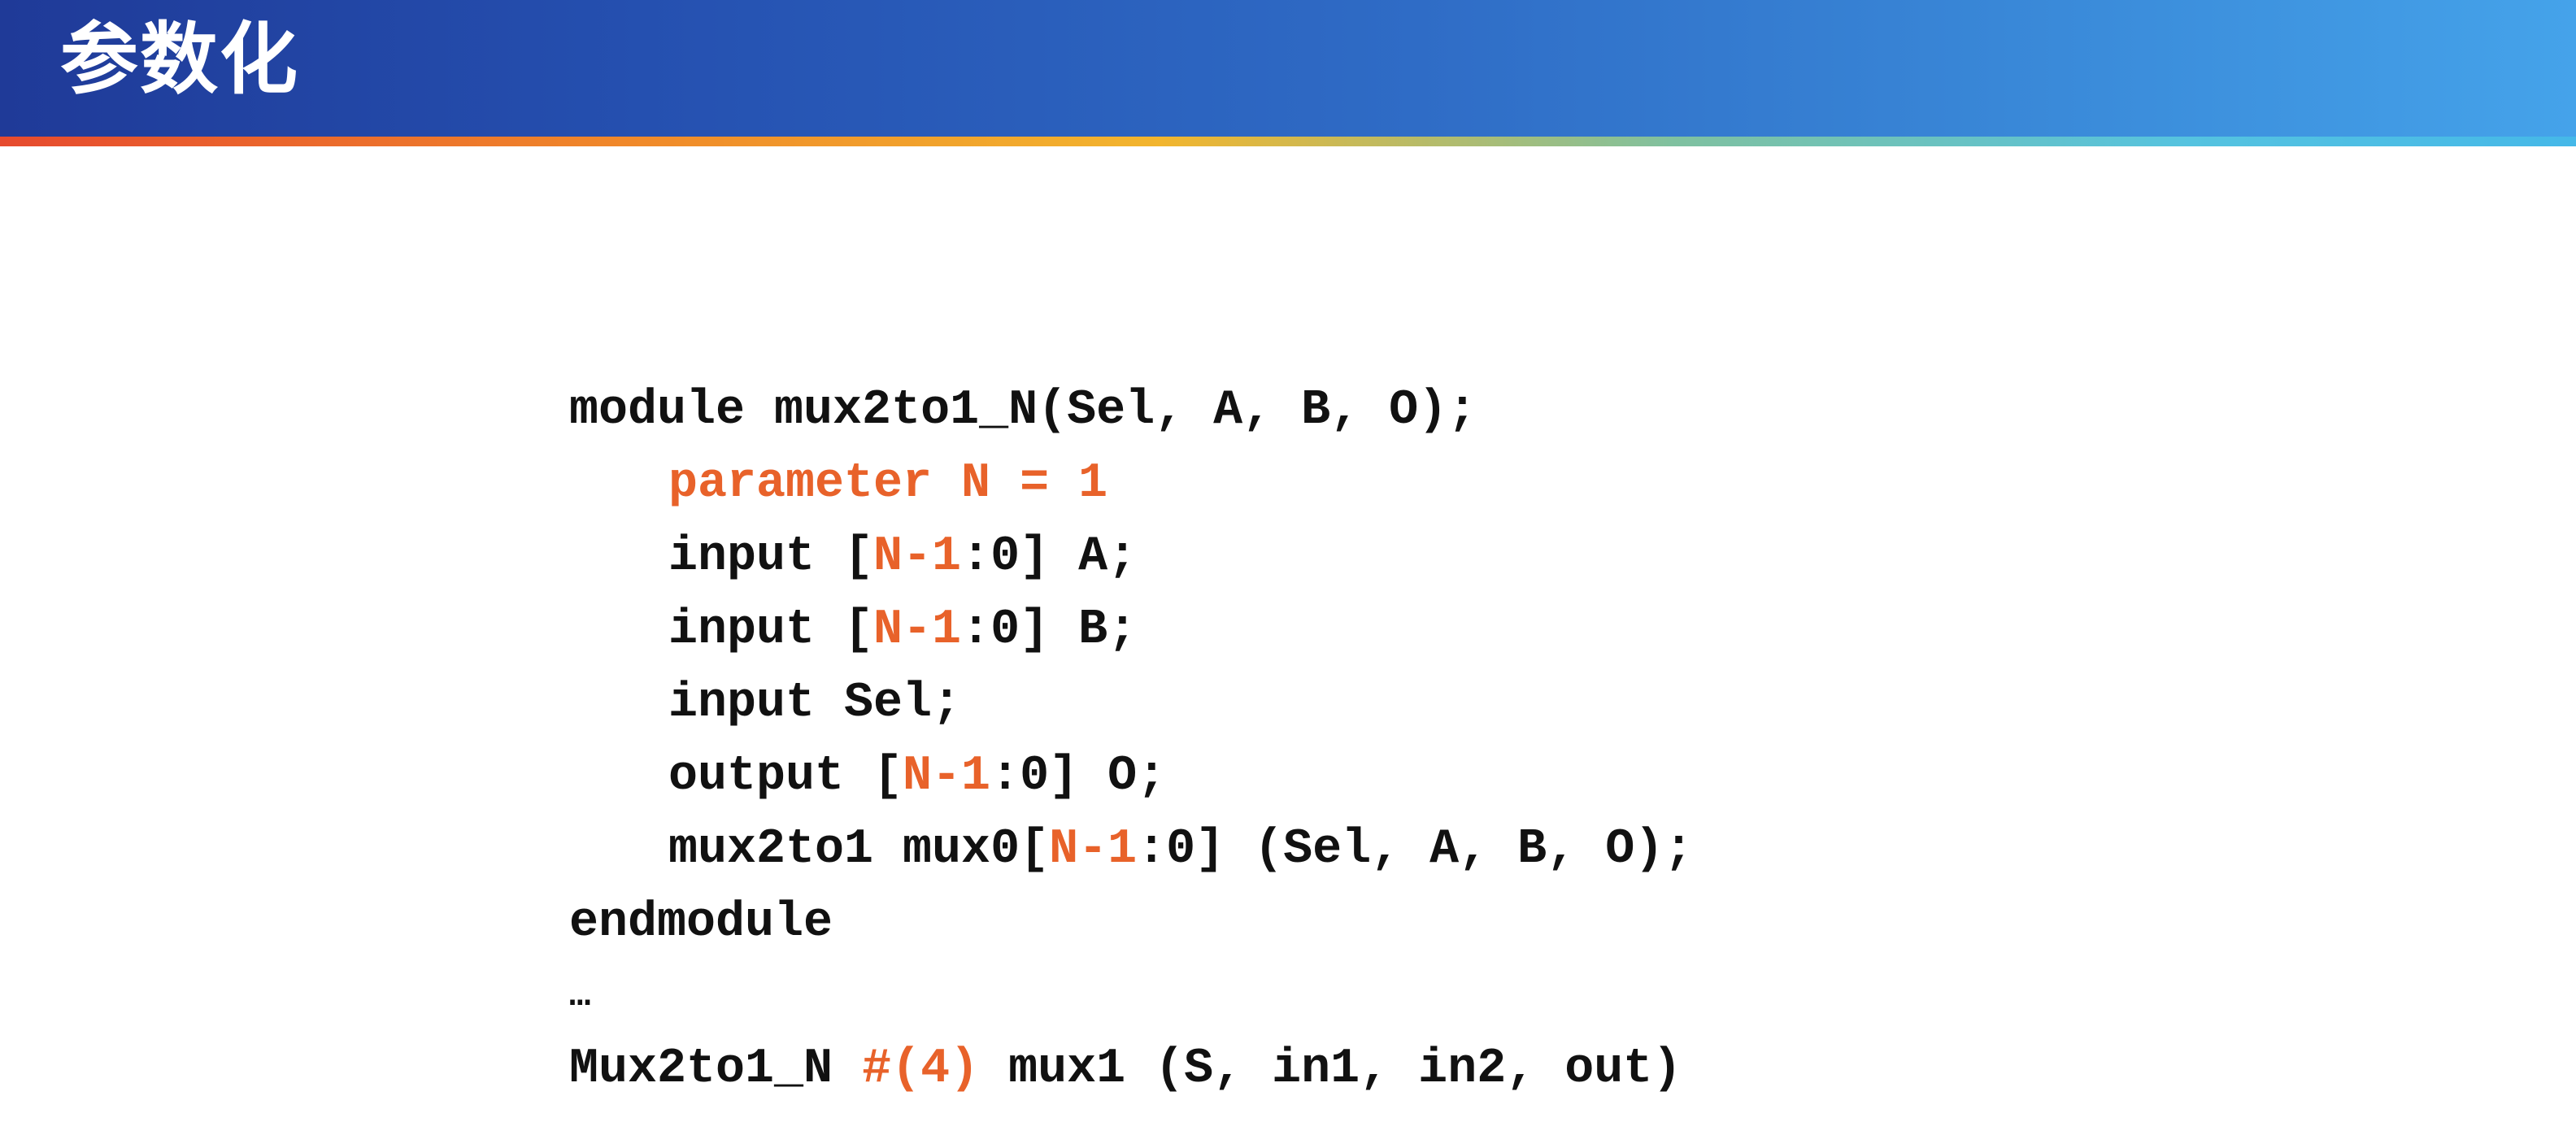  I want to click on code-highlight: #(4), so click(921, 1069).